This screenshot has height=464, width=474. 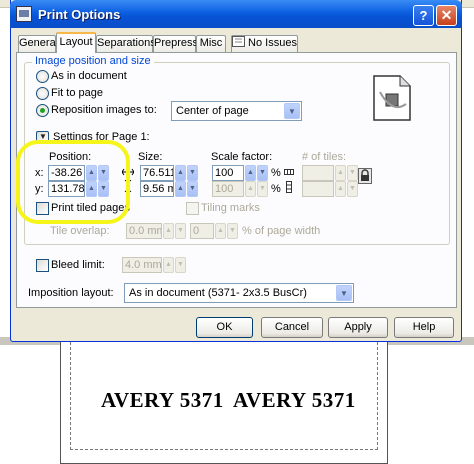 I want to click on tiles-y-input, so click(x=318, y=189).